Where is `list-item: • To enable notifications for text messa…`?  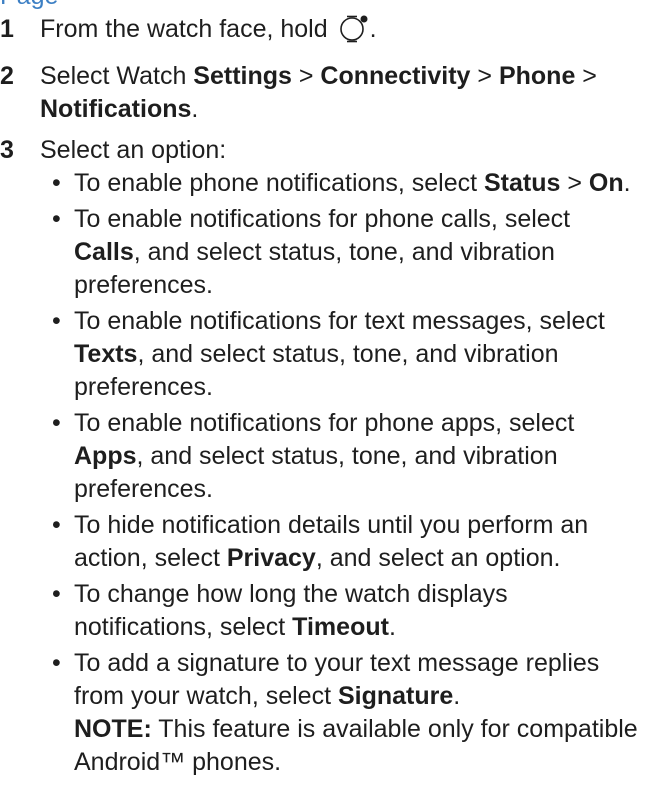
list-item: • To enable notifications for text messa… is located at coordinates (340, 354).